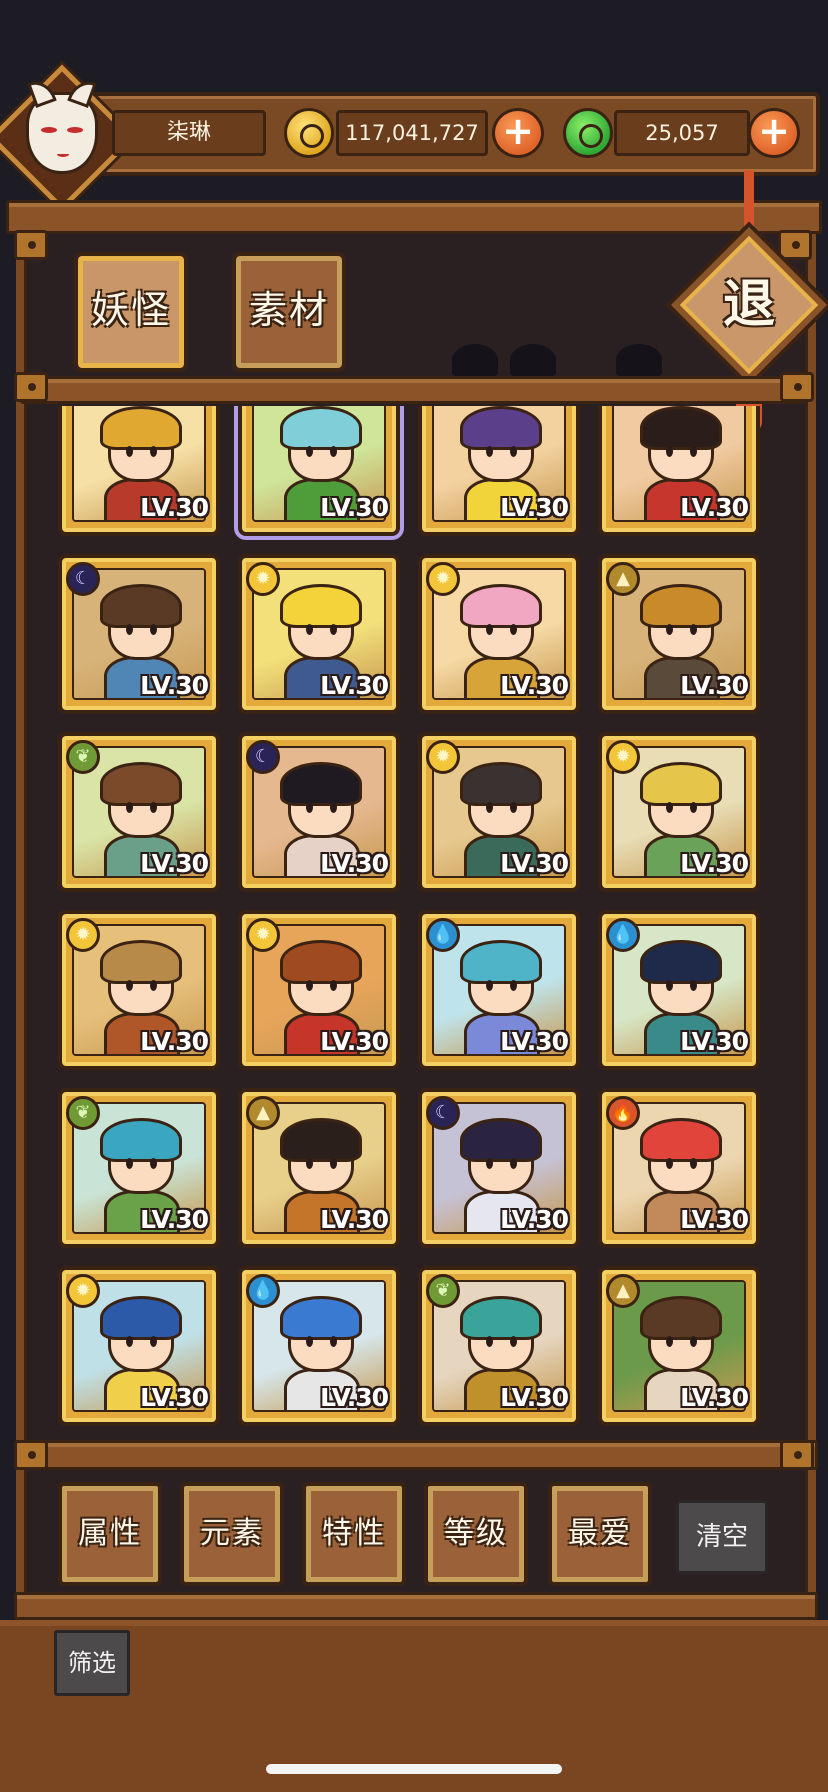 The height and width of the screenshot is (1792, 828). What do you see at coordinates (412, 133) in the screenshot?
I see `gold-amount: 117,041,727` at bounding box center [412, 133].